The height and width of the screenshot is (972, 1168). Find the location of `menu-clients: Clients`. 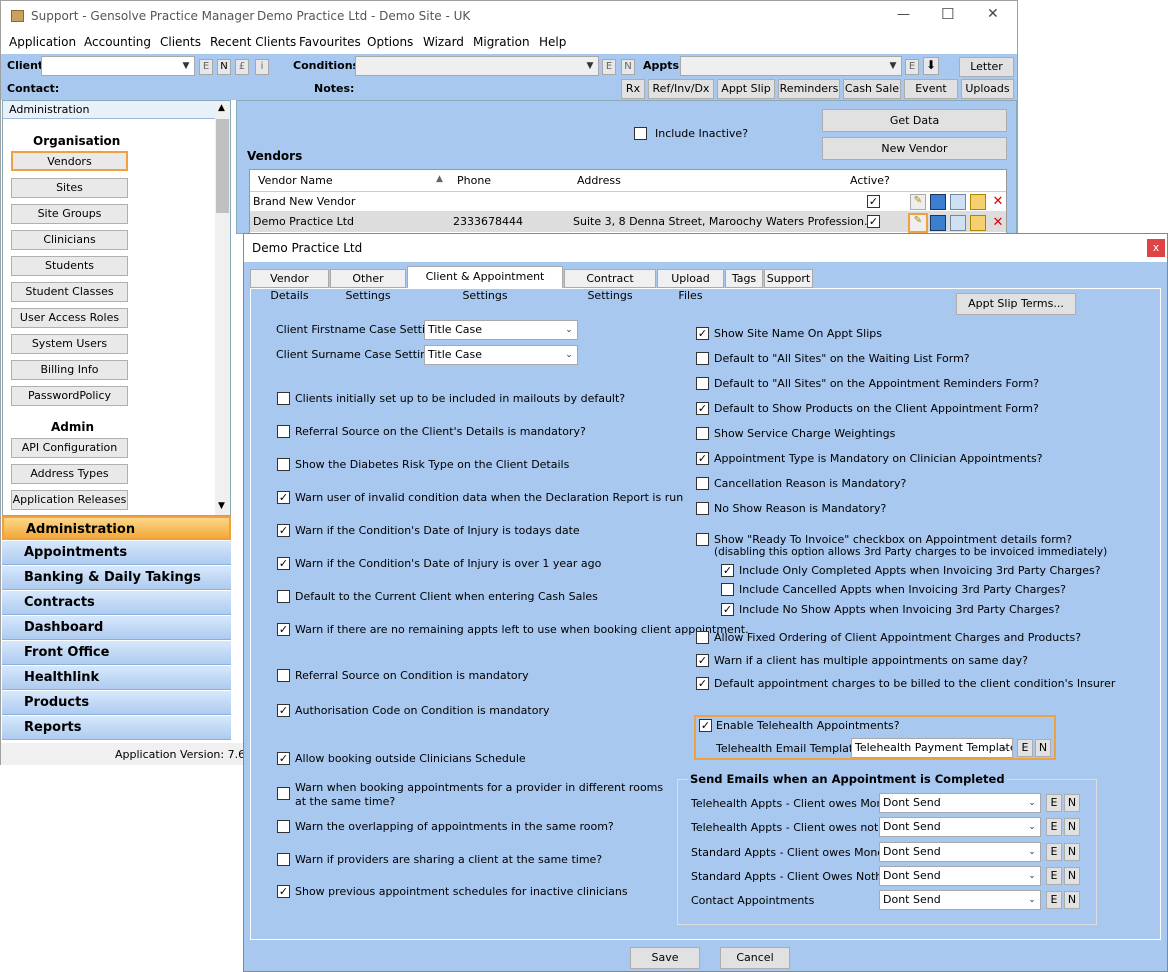

menu-clients: Clients is located at coordinates (180, 42).